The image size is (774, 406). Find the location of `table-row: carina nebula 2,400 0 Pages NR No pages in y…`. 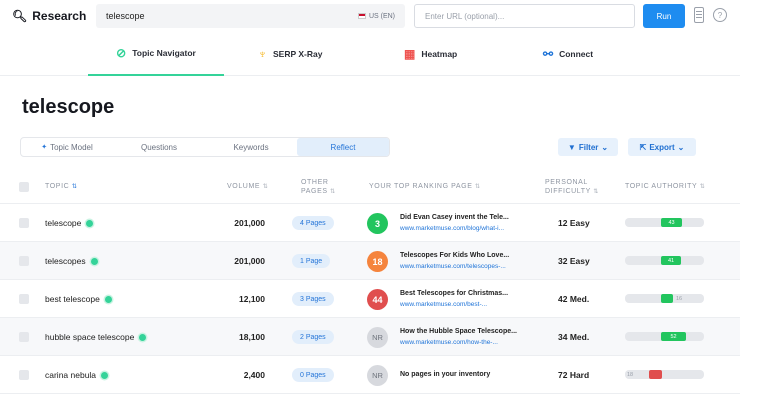

table-row: carina nebula 2,400 0 Pages NR No pages in y… is located at coordinates (370, 375).